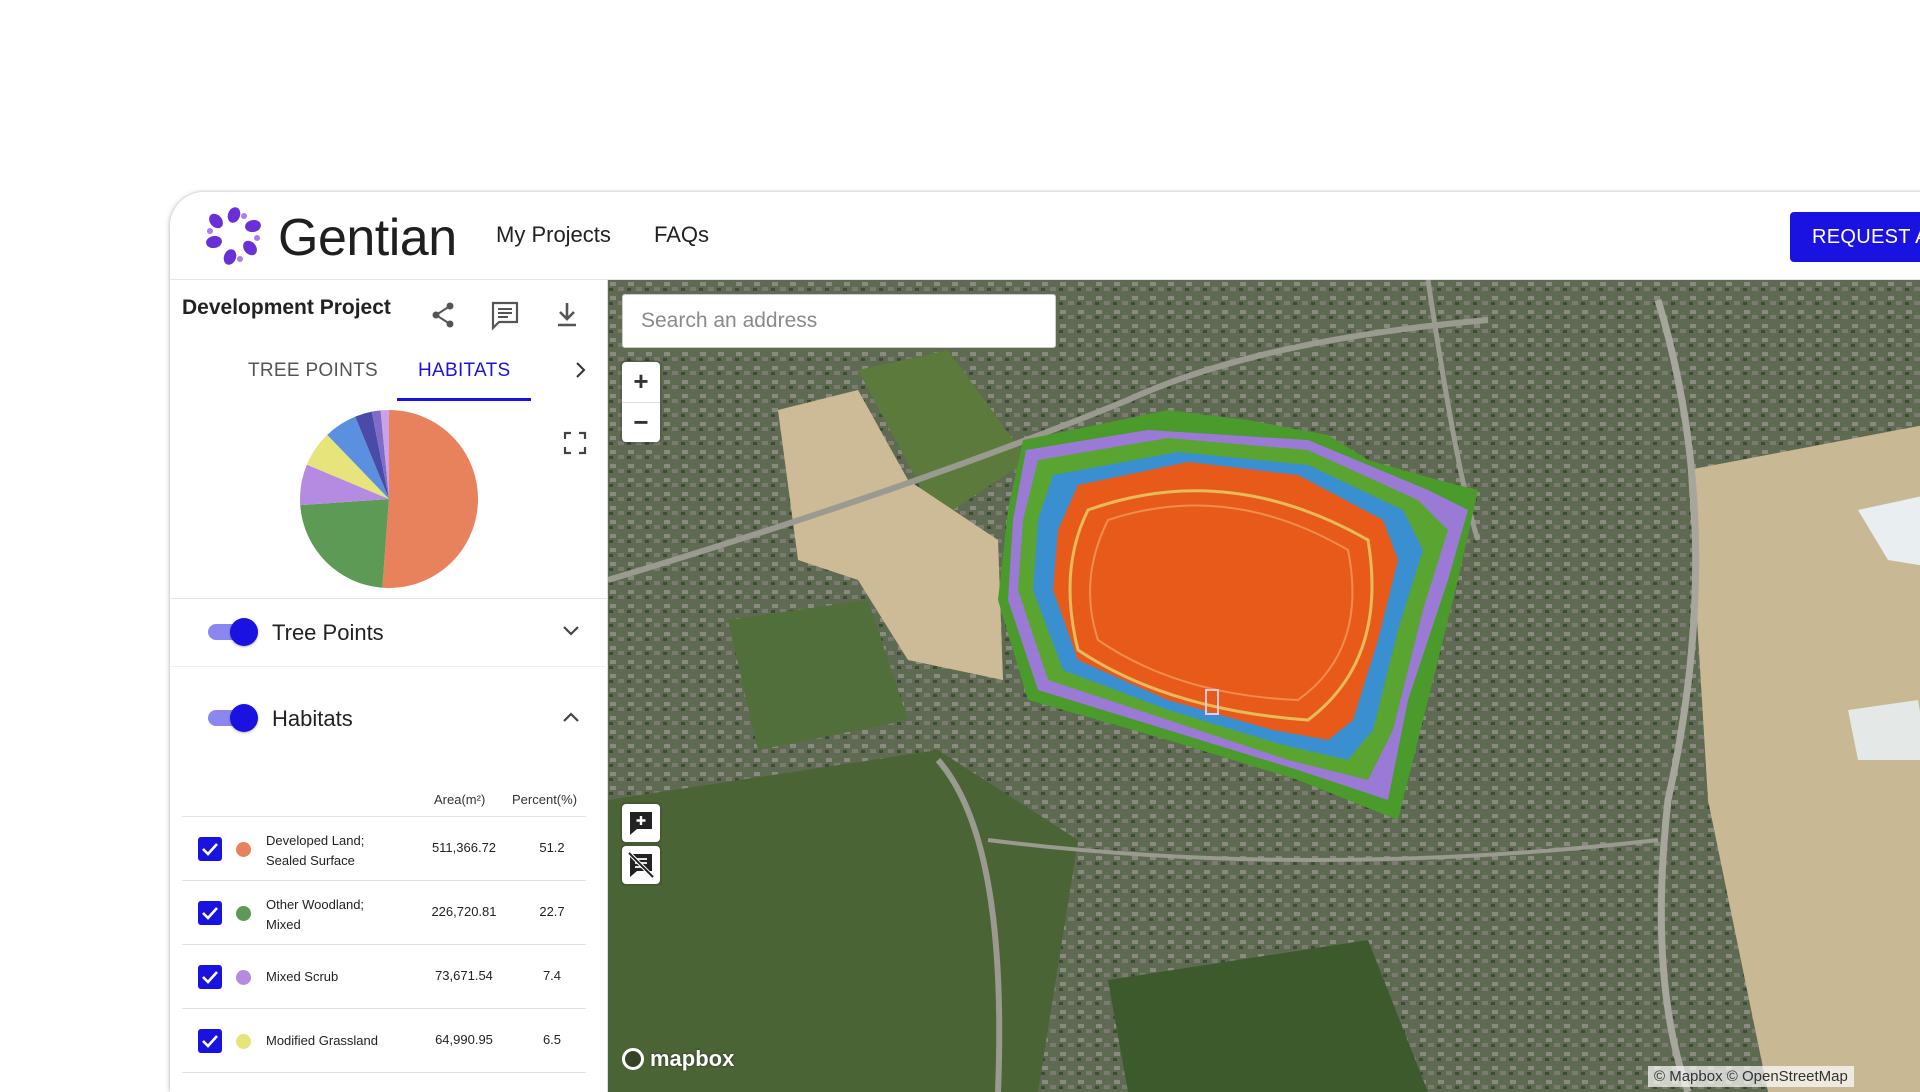 This screenshot has width=1920, height=1092. What do you see at coordinates (1855, 237) in the screenshot?
I see `request-button: REQUEST A` at bounding box center [1855, 237].